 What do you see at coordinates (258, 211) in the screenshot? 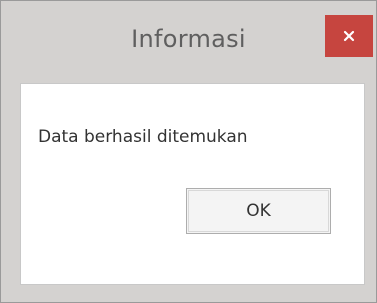
I see `ok-button: OK` at bounding box center [258, 211].